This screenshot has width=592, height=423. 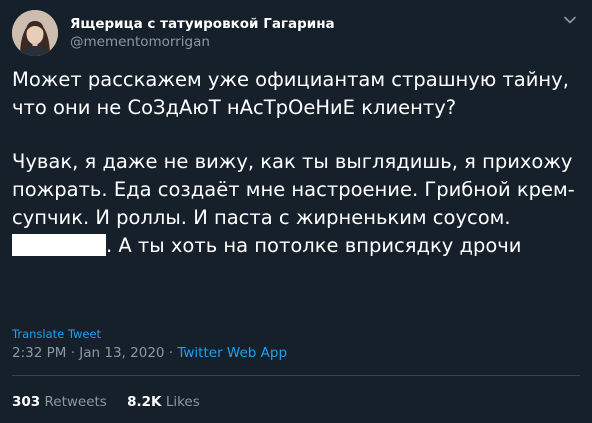 I want to click on likes-label: Likes, so click(x=182, y=402).